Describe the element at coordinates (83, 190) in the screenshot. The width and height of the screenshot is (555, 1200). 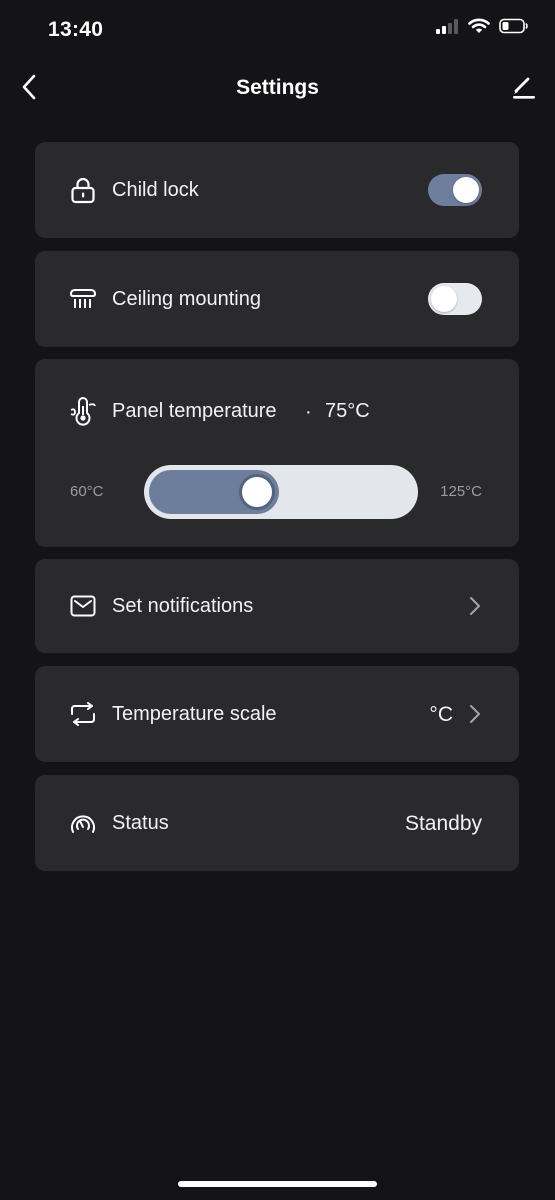
I see `lock-icon` at that location.